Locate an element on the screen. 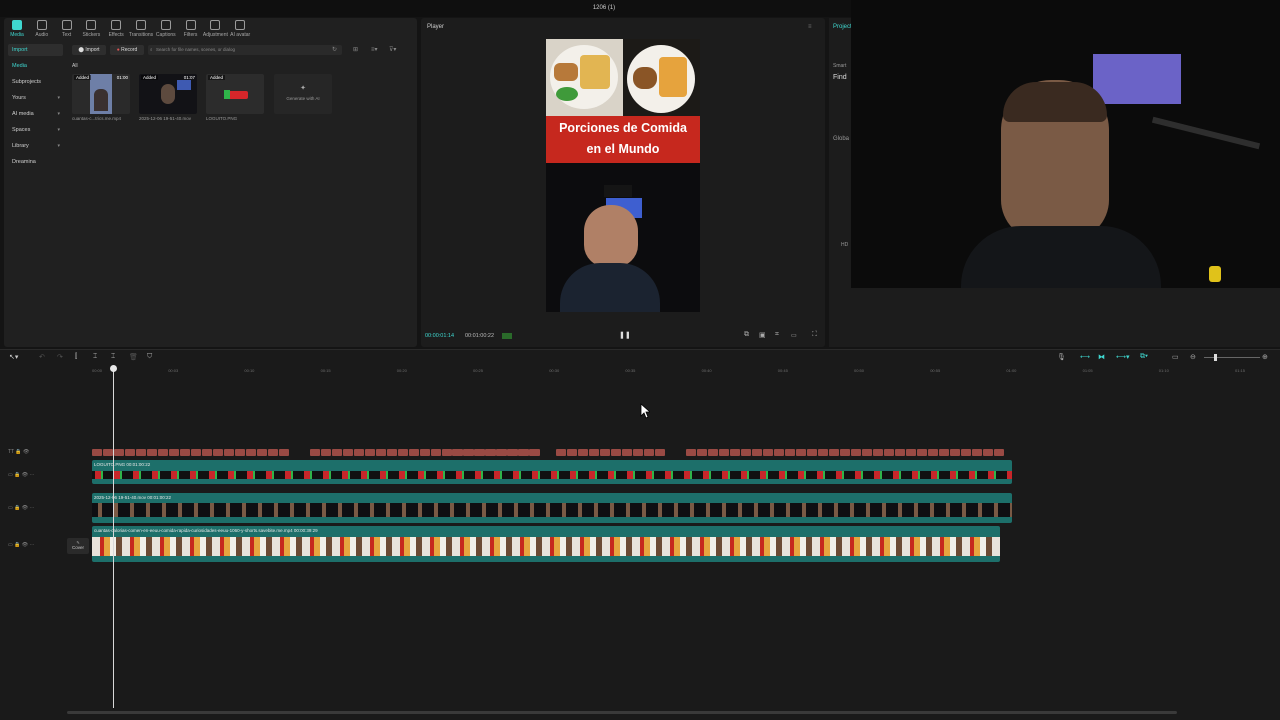 The image size is (1280, 720). sidebar-item-ai-media: AI media ▾ is located at coordinates (35, 114).